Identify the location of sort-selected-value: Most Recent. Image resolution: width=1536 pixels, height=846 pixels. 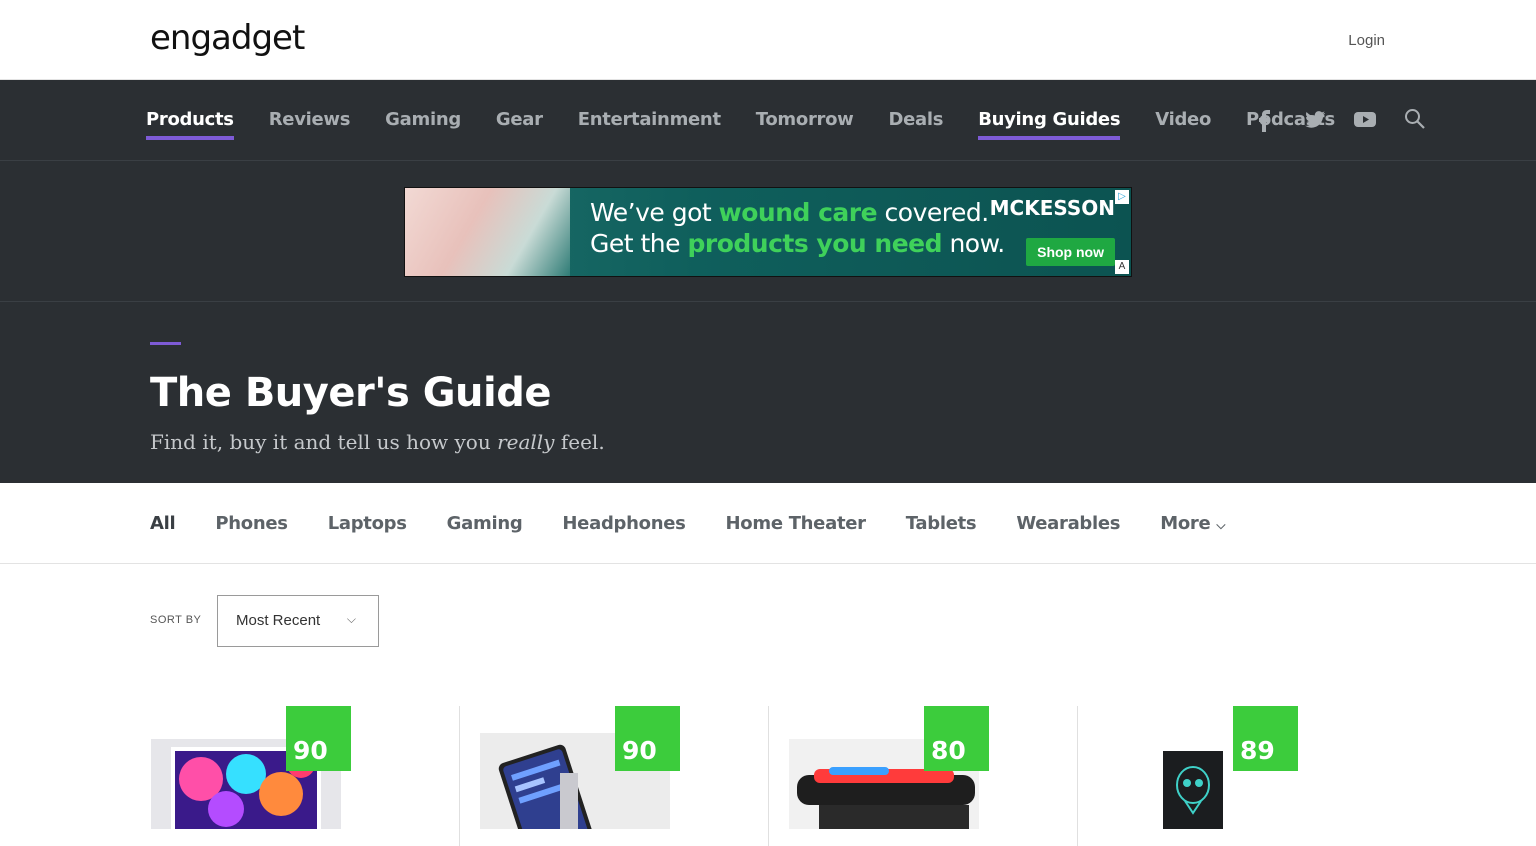
(278, 620).